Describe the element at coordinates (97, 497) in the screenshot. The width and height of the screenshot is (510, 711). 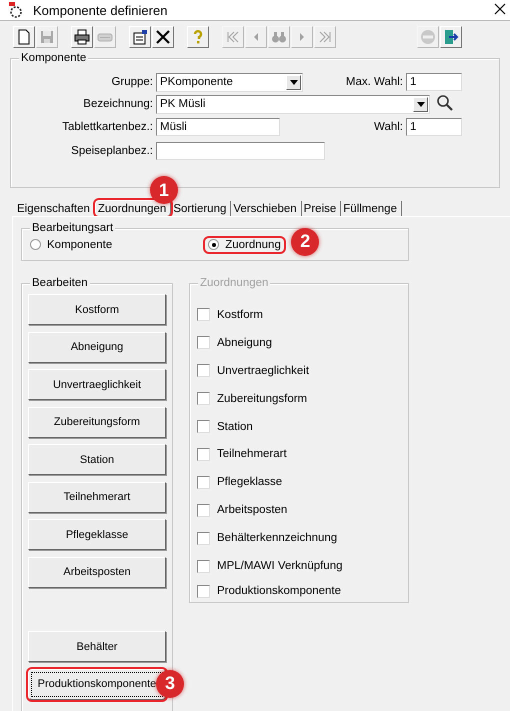
I see `action-button: Teilnehmerart` at that location.